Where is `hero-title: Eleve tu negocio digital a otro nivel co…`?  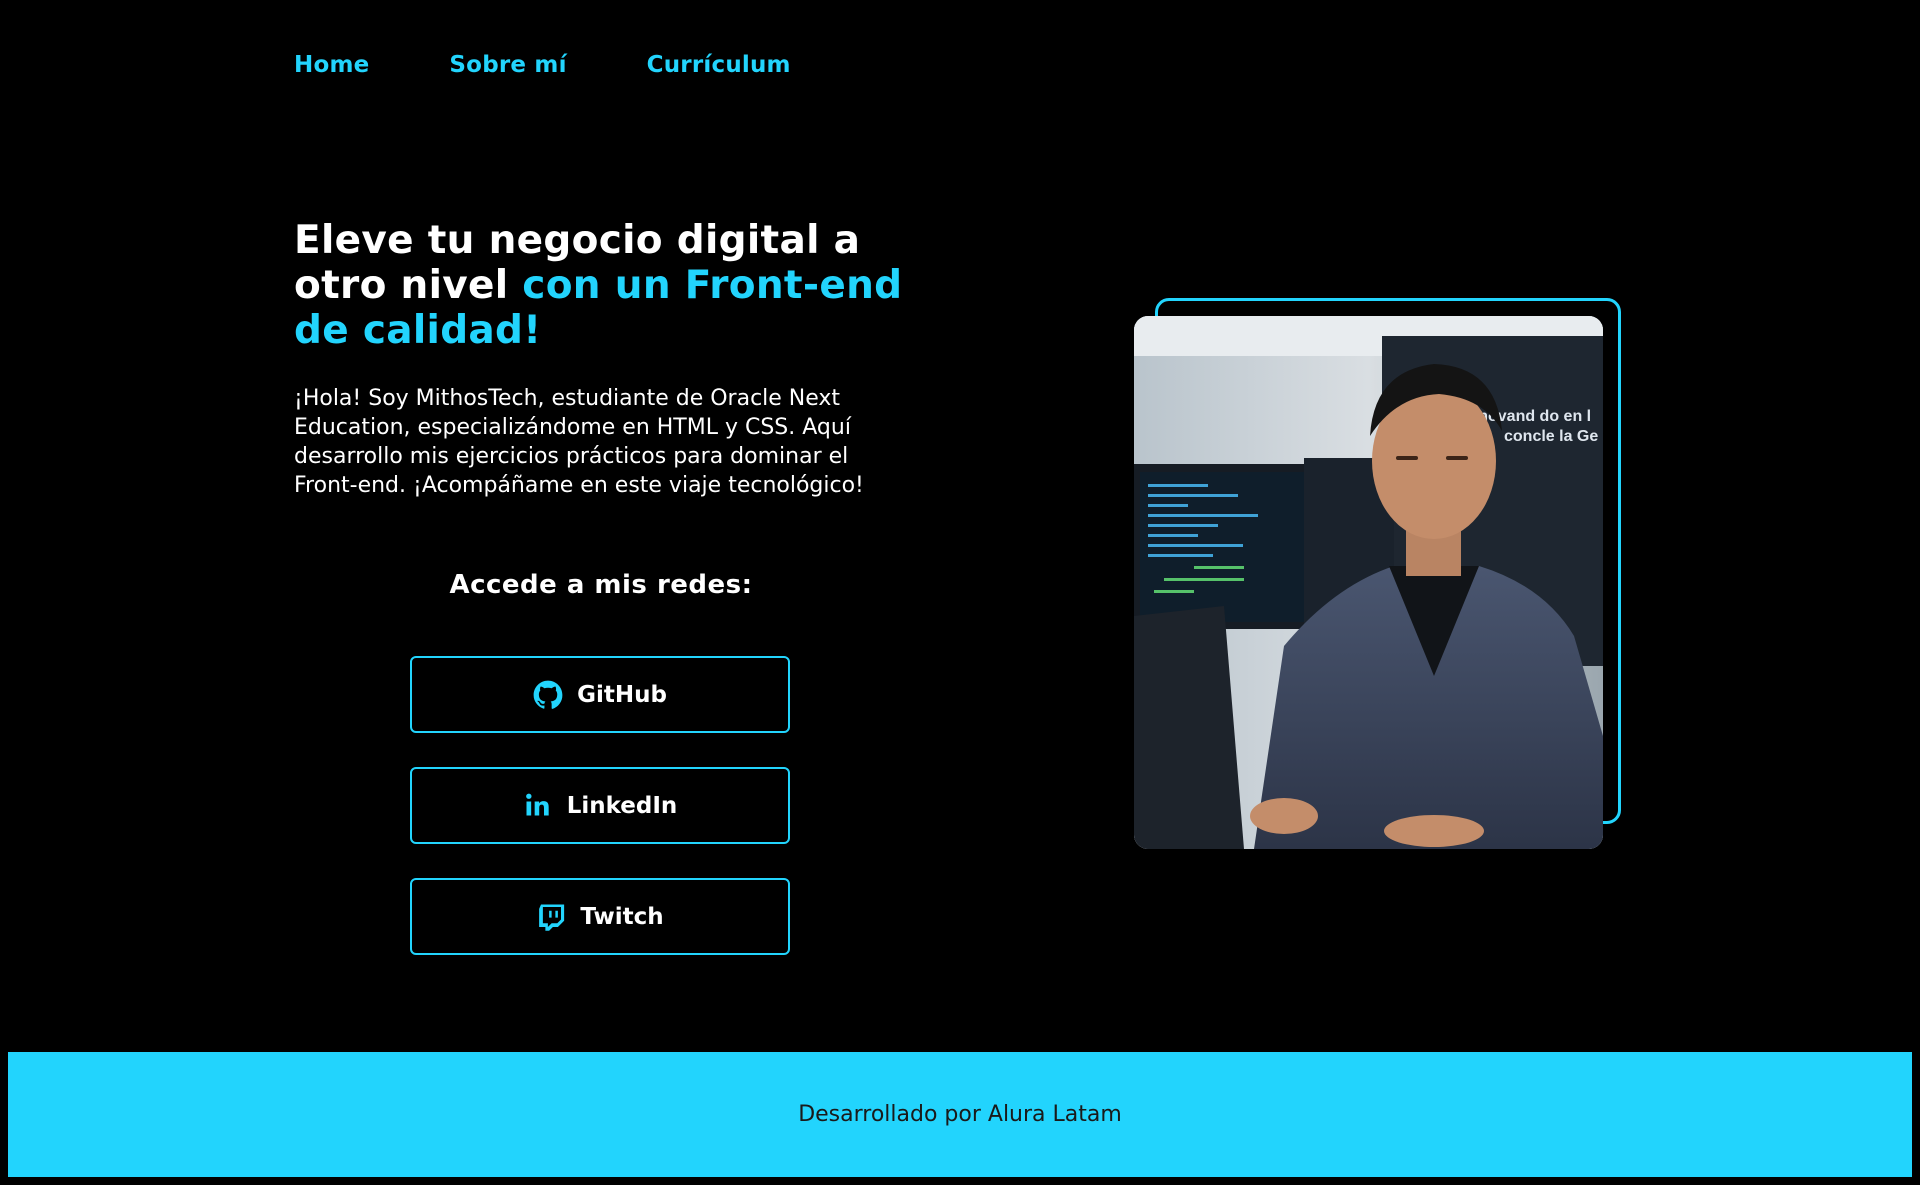 hero-title: Eleve tu negocio digital a otro nivel co… is located at coordinates (614, 285).